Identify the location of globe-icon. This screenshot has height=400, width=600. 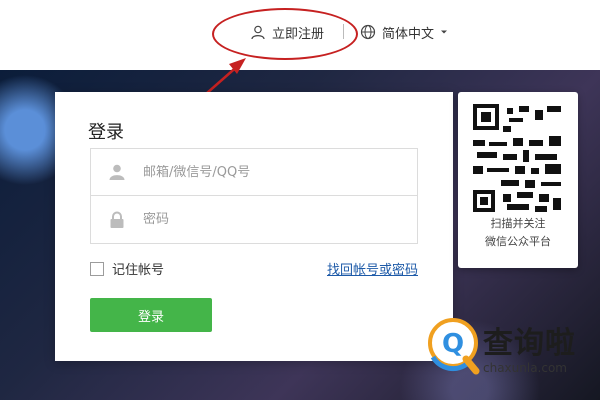
(368, 32).